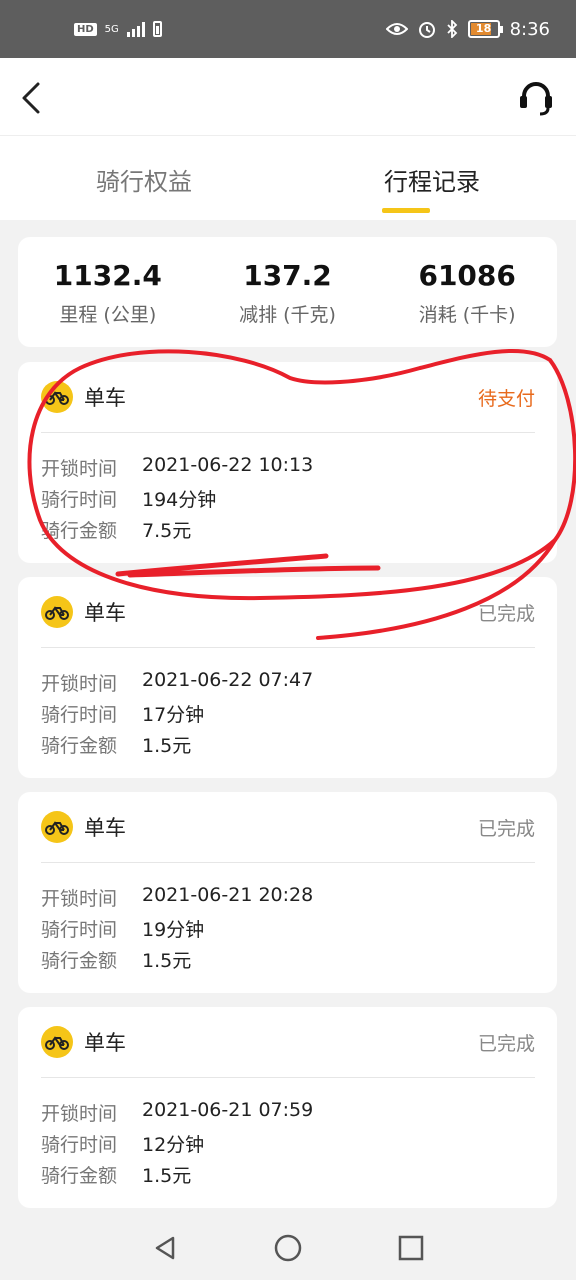 This screenshot has width=576, height=1280. I want to click on stat-value: 61086, so click(467, 275).